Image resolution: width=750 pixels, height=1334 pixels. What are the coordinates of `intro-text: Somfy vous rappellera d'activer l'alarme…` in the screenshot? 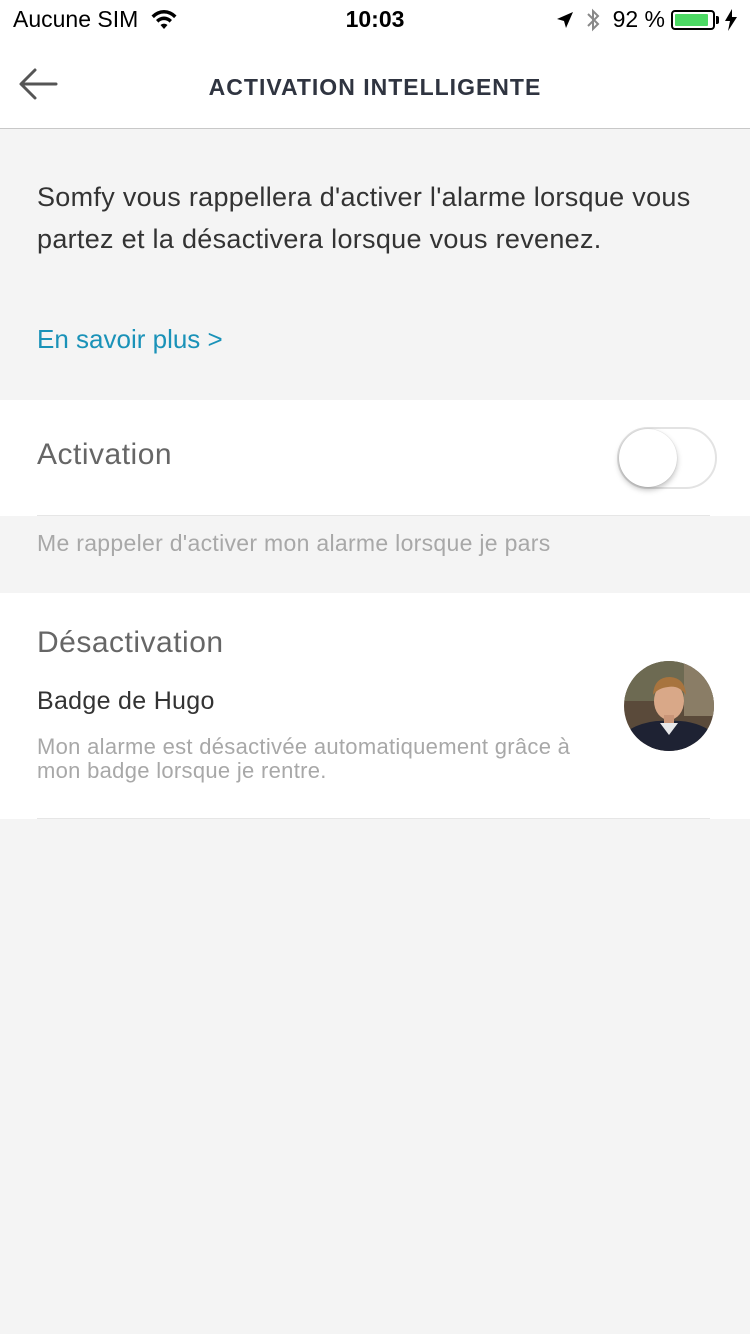 It's located at (364, 218).